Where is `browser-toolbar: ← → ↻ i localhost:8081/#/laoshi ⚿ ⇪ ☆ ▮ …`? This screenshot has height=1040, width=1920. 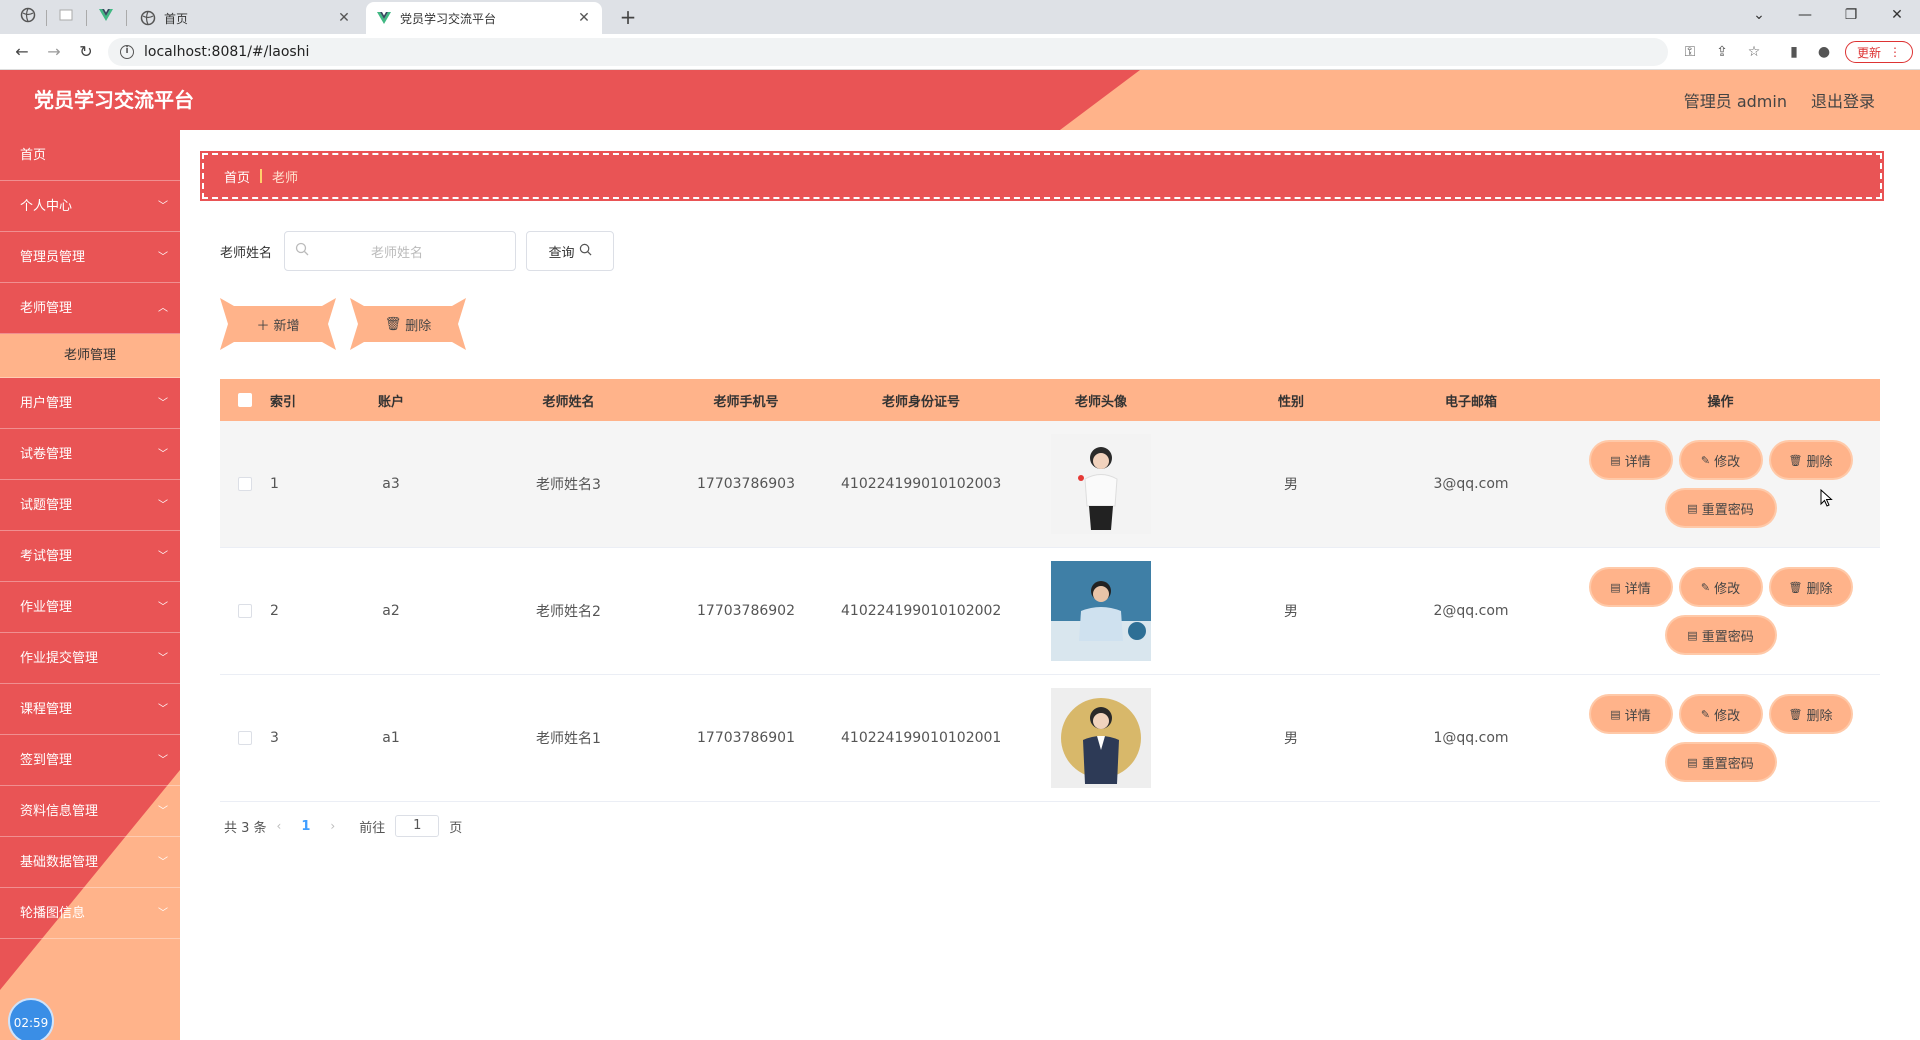
browser-toolbar: ← → ↻ i localhost:8081/#/laoshi ⚿ ⇪ ☆ ▮ … is located at coordinates (960, 52).